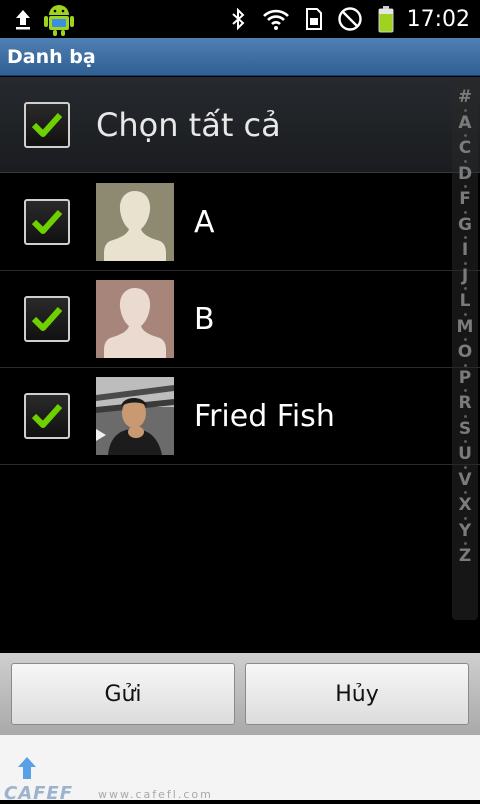 Image resolution: width=480 pixels, height=804 pixels. What do you see at coordinates (240, 57) in the screenshot?
I see `title-bar: Danh bạ` at bounding box center [240, 57].